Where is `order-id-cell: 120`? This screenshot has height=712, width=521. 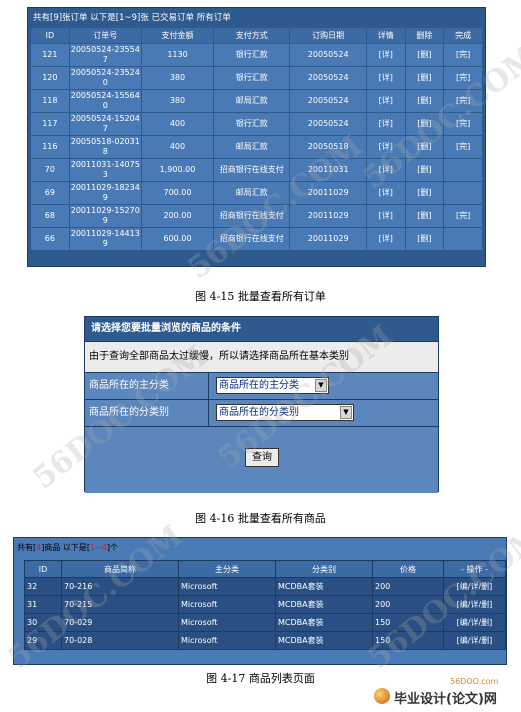 order-id-cell: 120 is located at coordinates (50, 77).